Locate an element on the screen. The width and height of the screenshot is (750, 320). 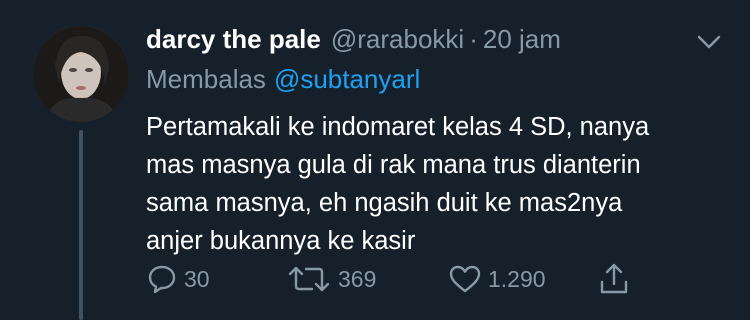
heart-icon is located at coordinates (465, 279).